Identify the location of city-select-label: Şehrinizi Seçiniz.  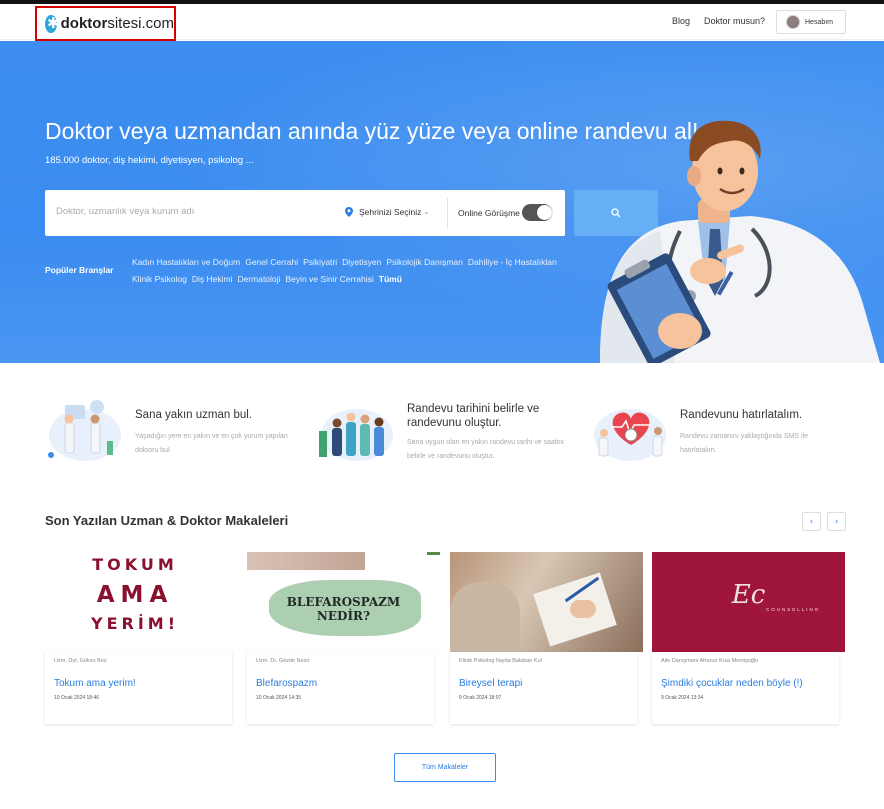
(390, 212).